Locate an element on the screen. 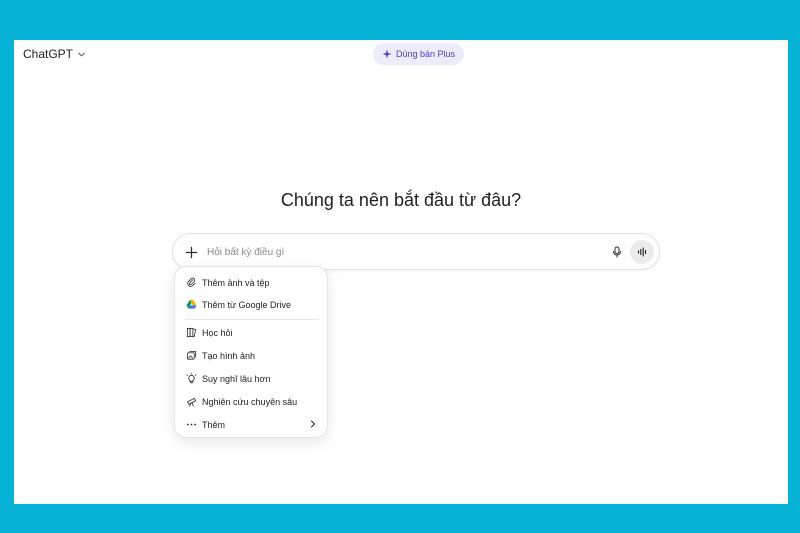 The height and width of the screenshot is (533, 800). menu-item-more: Thêm is located at coordinates (252, 424).